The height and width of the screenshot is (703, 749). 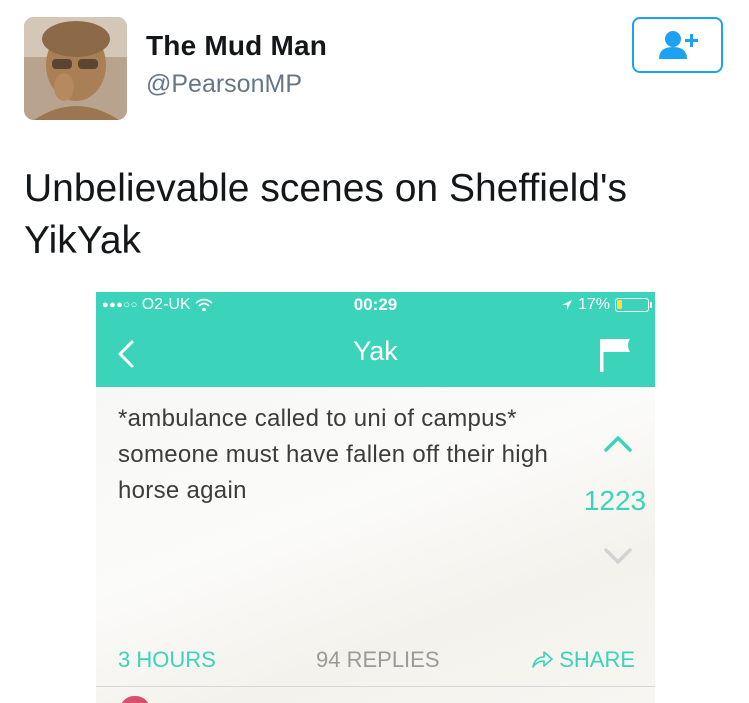 What do you see at coordinates (375, 306) in the screenshot?
I see `status-bar: ●●●○○ O2-UK 00:29 17%` at bounding box center [375, 306].